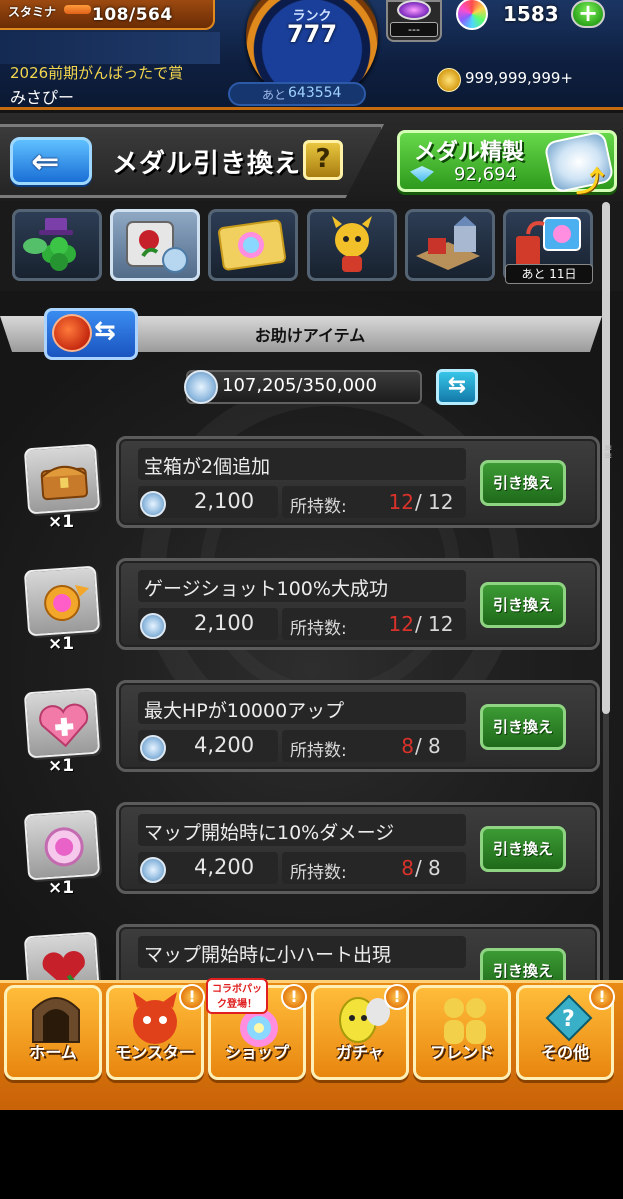 The height and width of the screenshot is (1199, 623). I want to click on buy-orb-button: +, so click(588, 14).